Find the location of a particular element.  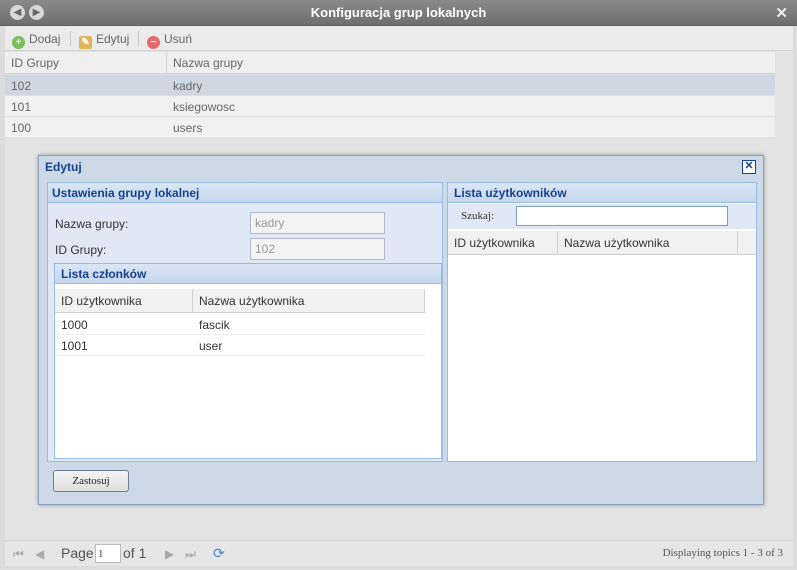

table-row: 101 ksiegowosc is located at coordinates (390, 106).